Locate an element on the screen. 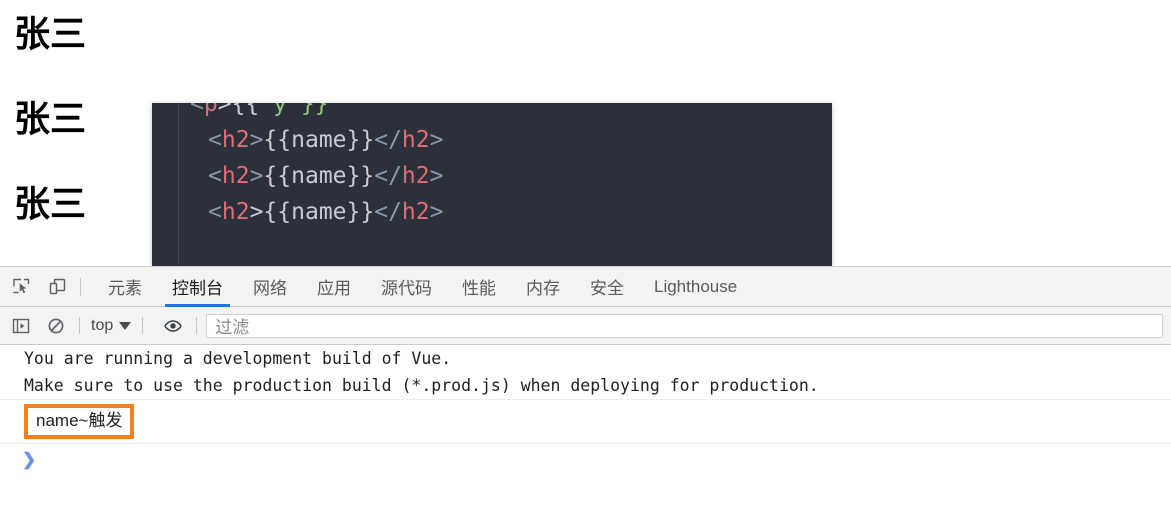  devtools-tab-安全: 安全 is located at coordinates (607, 287).